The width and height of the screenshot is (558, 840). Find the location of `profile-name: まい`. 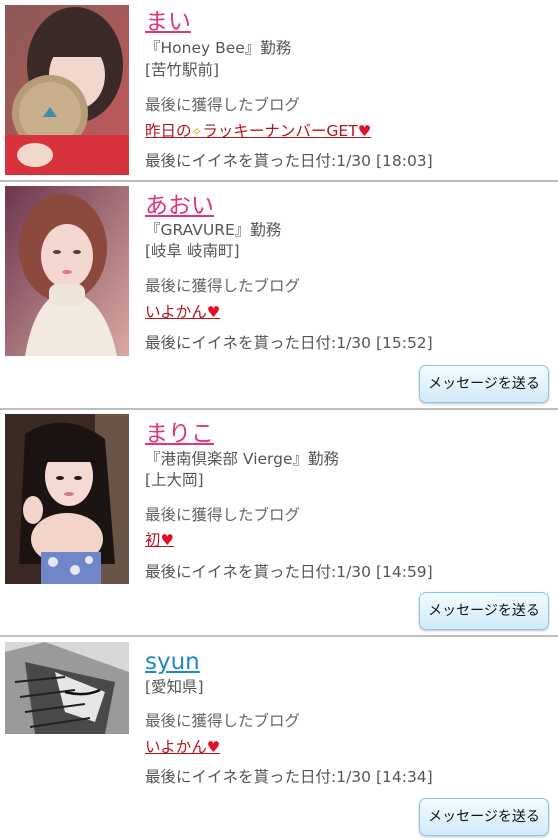

profile-name: まい is located at coordinates (168, 22).